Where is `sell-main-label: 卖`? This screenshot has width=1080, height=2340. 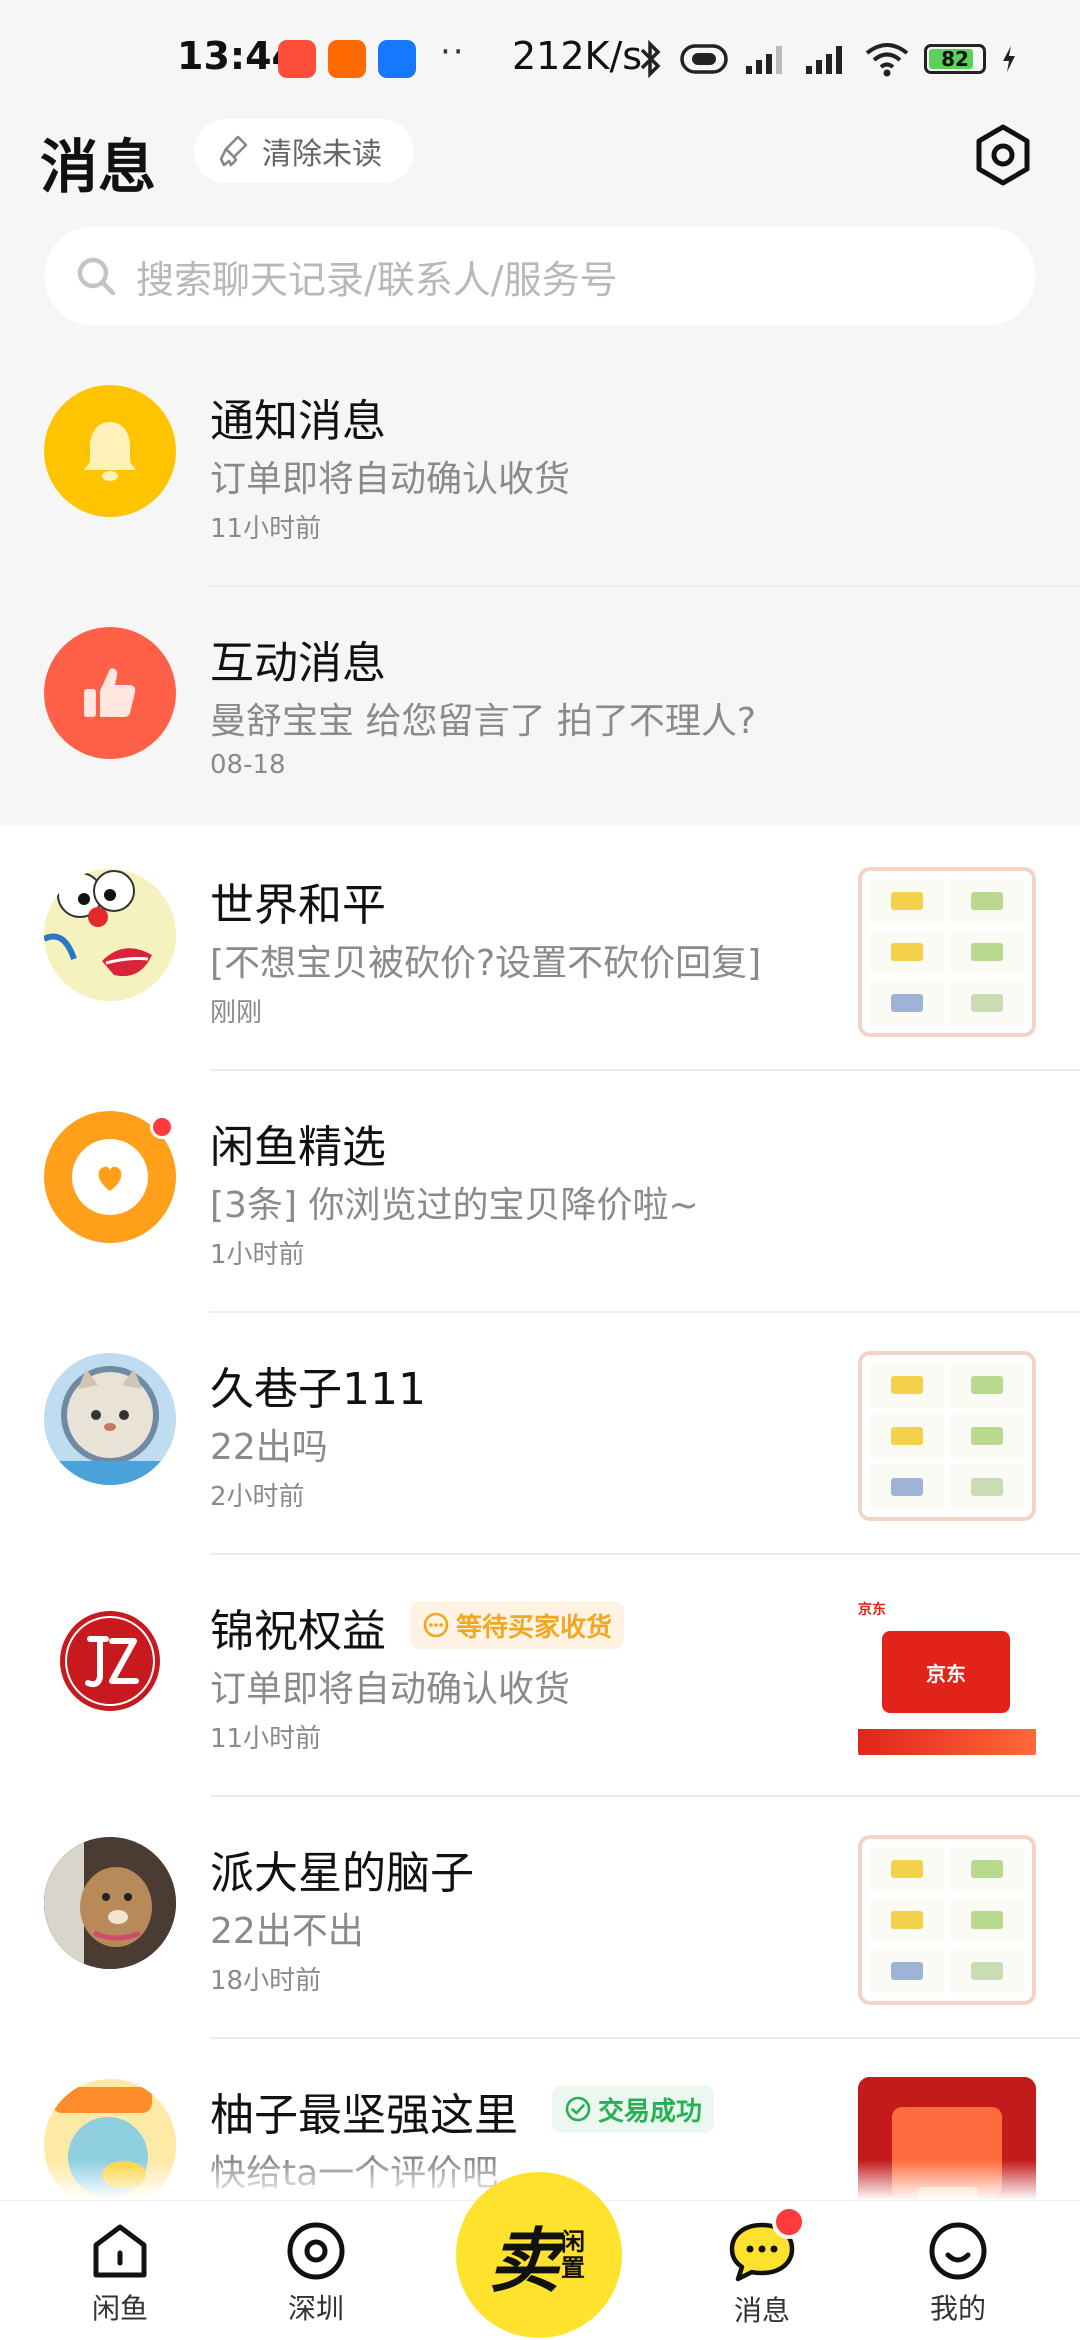 sell-main-label: 卖 is located at coordinates (524, 2260).